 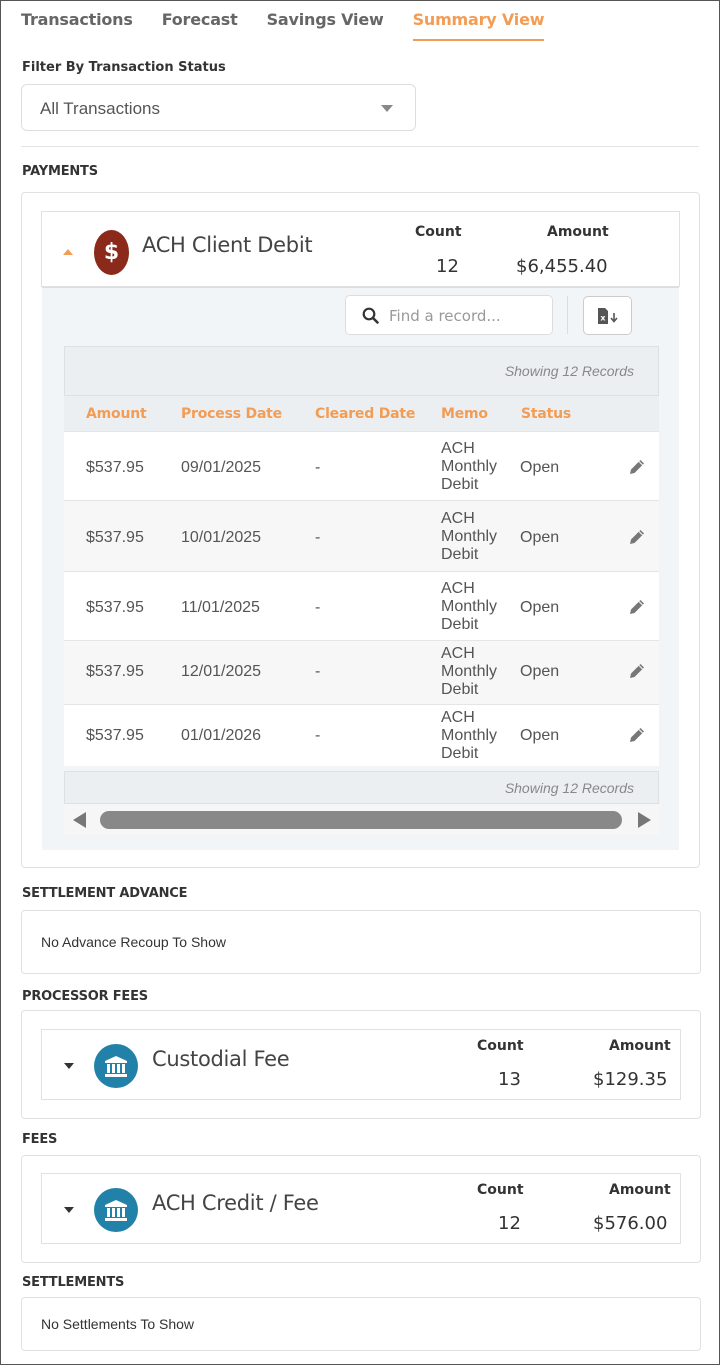 What do you see at coordinates (105, 893) in the screenshot?
I see `settlement-advance-section-title: SETTLEMENT ADVANCE` at bounding box center [105, 893].